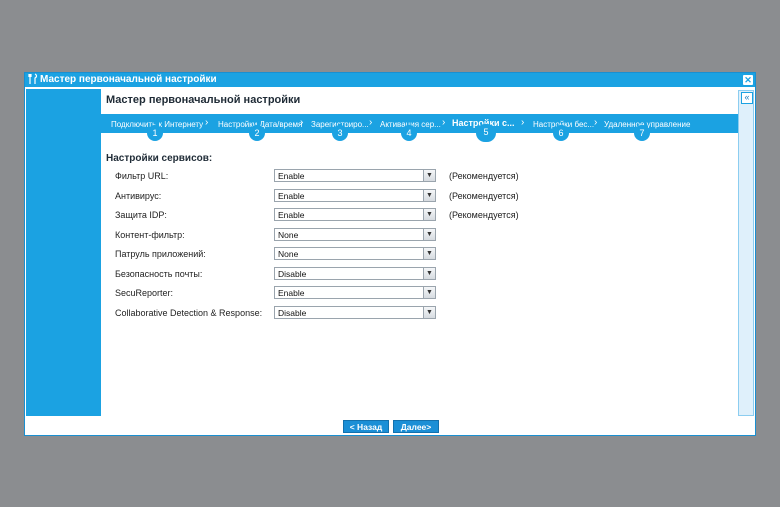 This screenshot has width=780, height=507. What do you see at coordinates (355, 195) in the screenshot?
I see `antivirus-select: Enable ▼` at bounding box center [355, 195].